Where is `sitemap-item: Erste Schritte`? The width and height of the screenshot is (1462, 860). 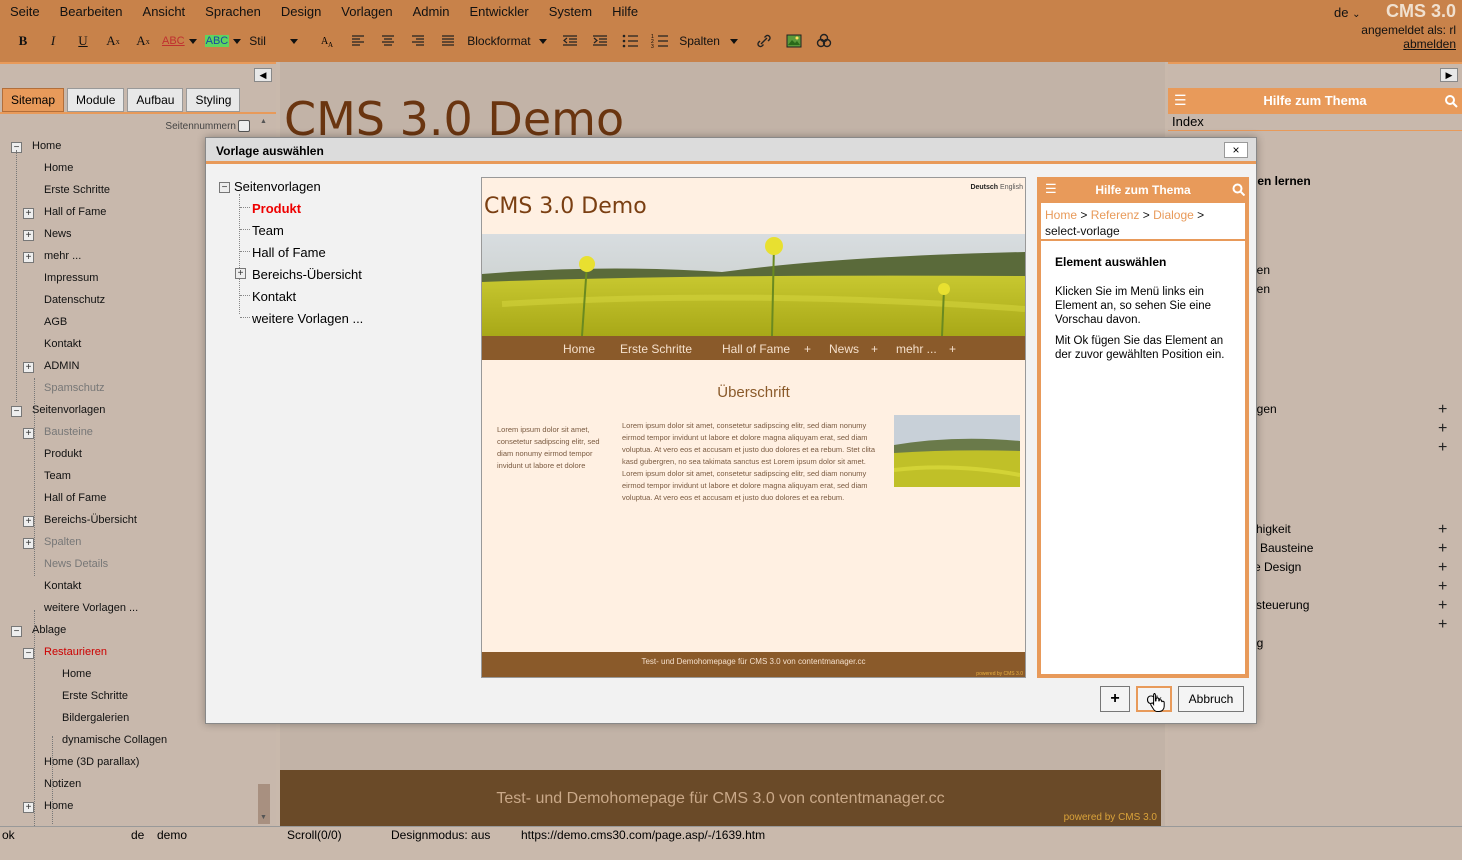 sitemap-item: Erste Schritte is located at coordinates (95, 696).